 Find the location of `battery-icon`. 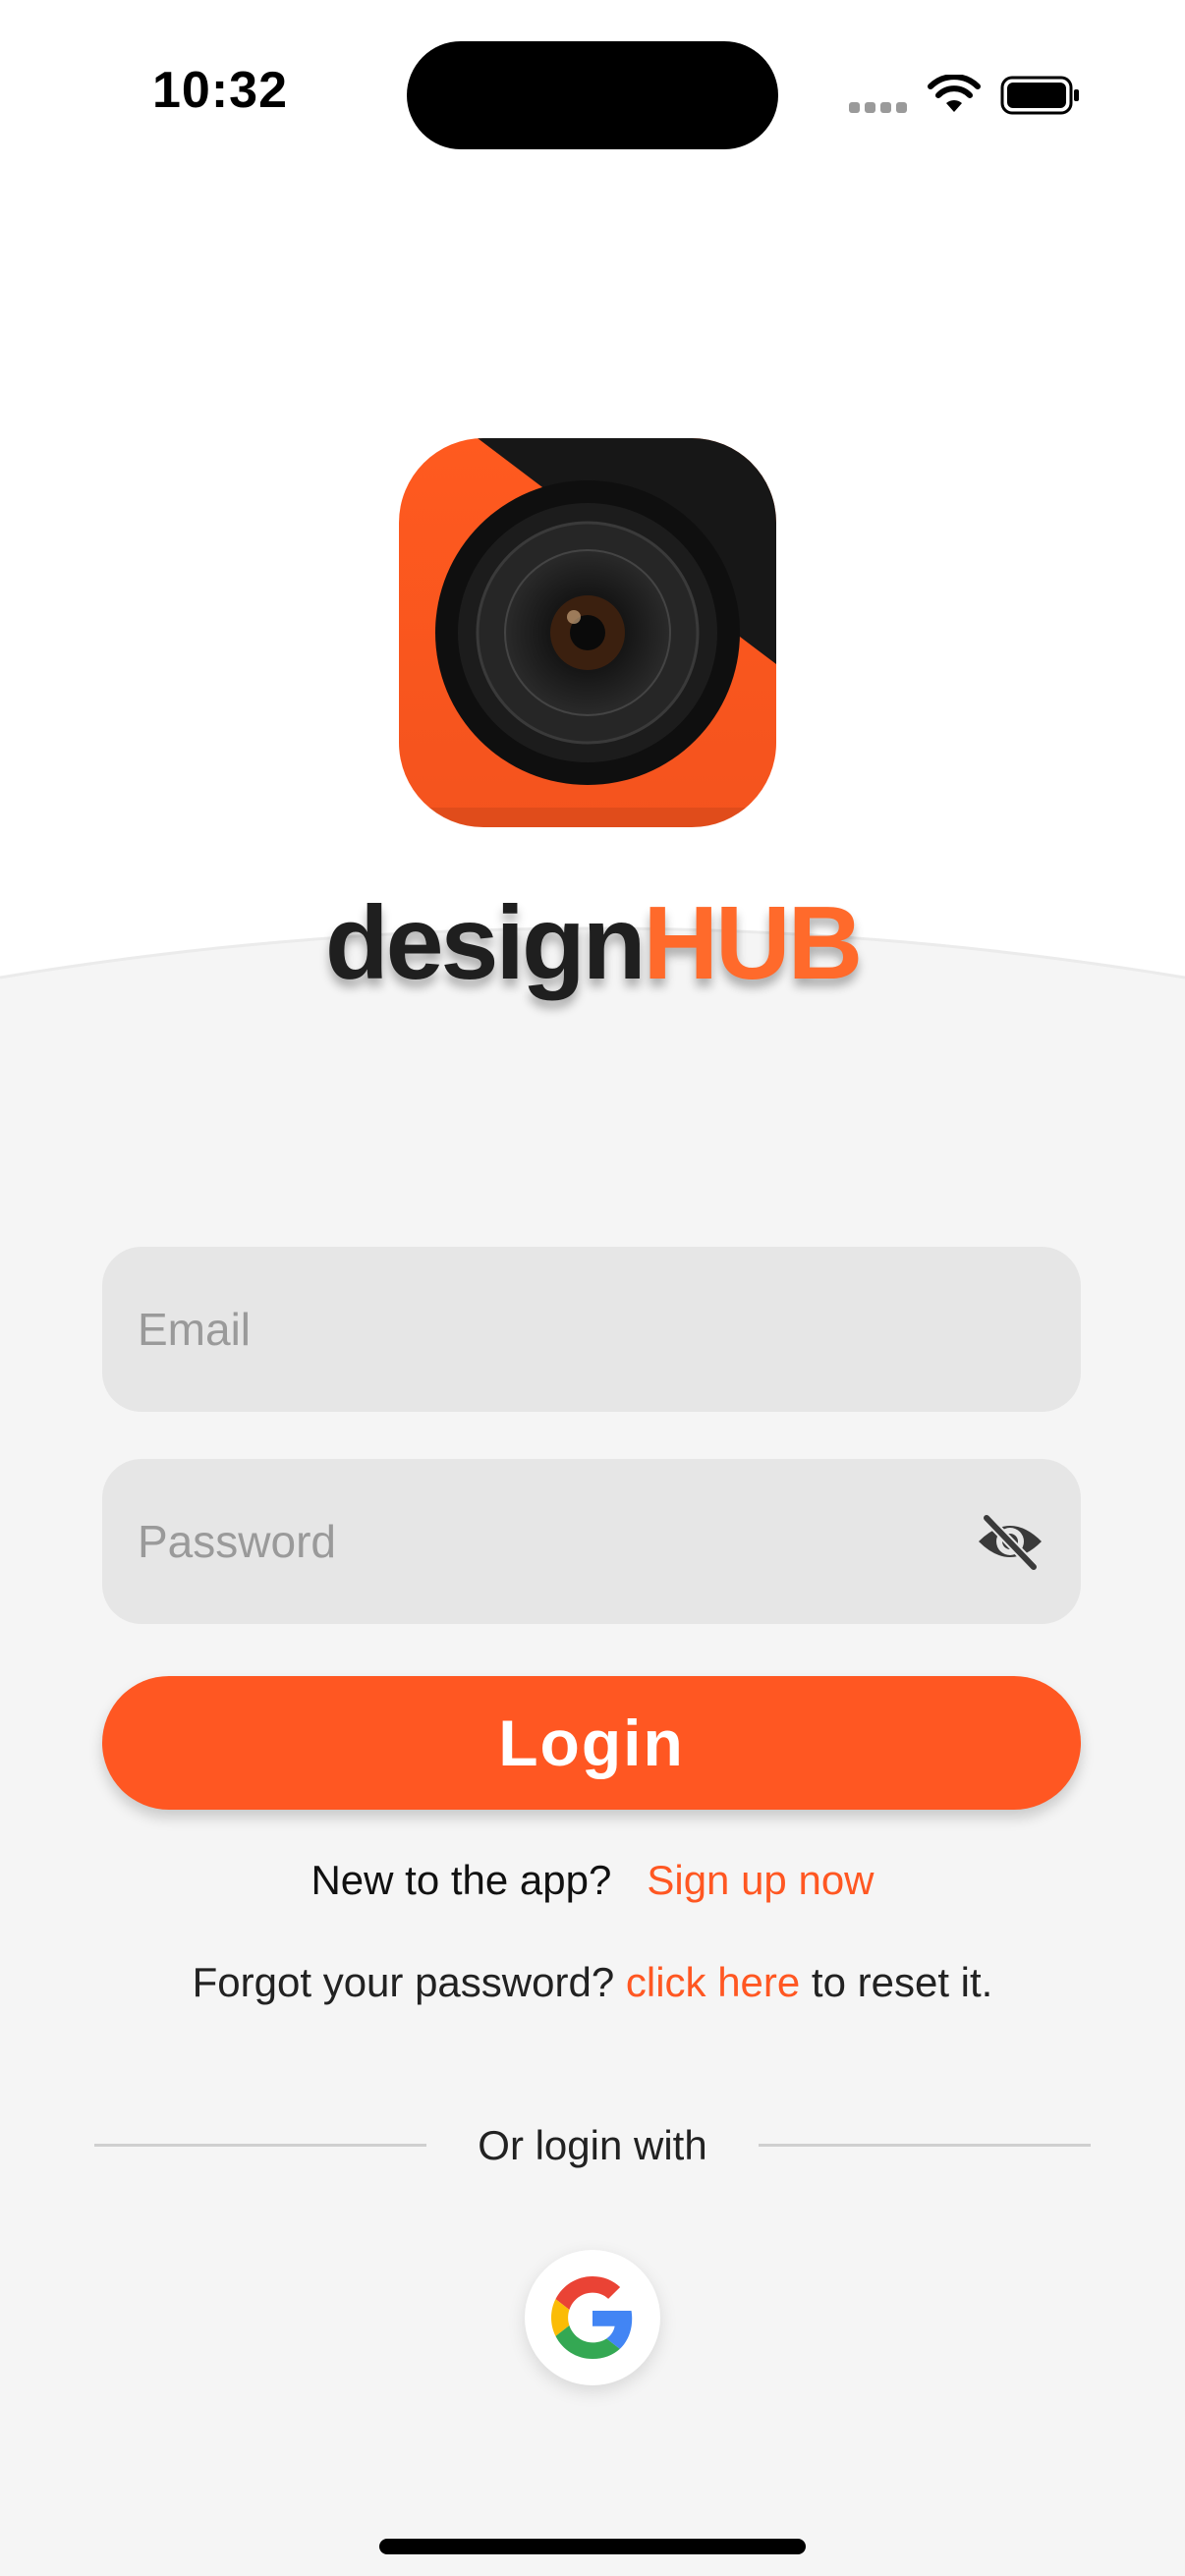

battery-icon is located at coordinates (1040, 95).